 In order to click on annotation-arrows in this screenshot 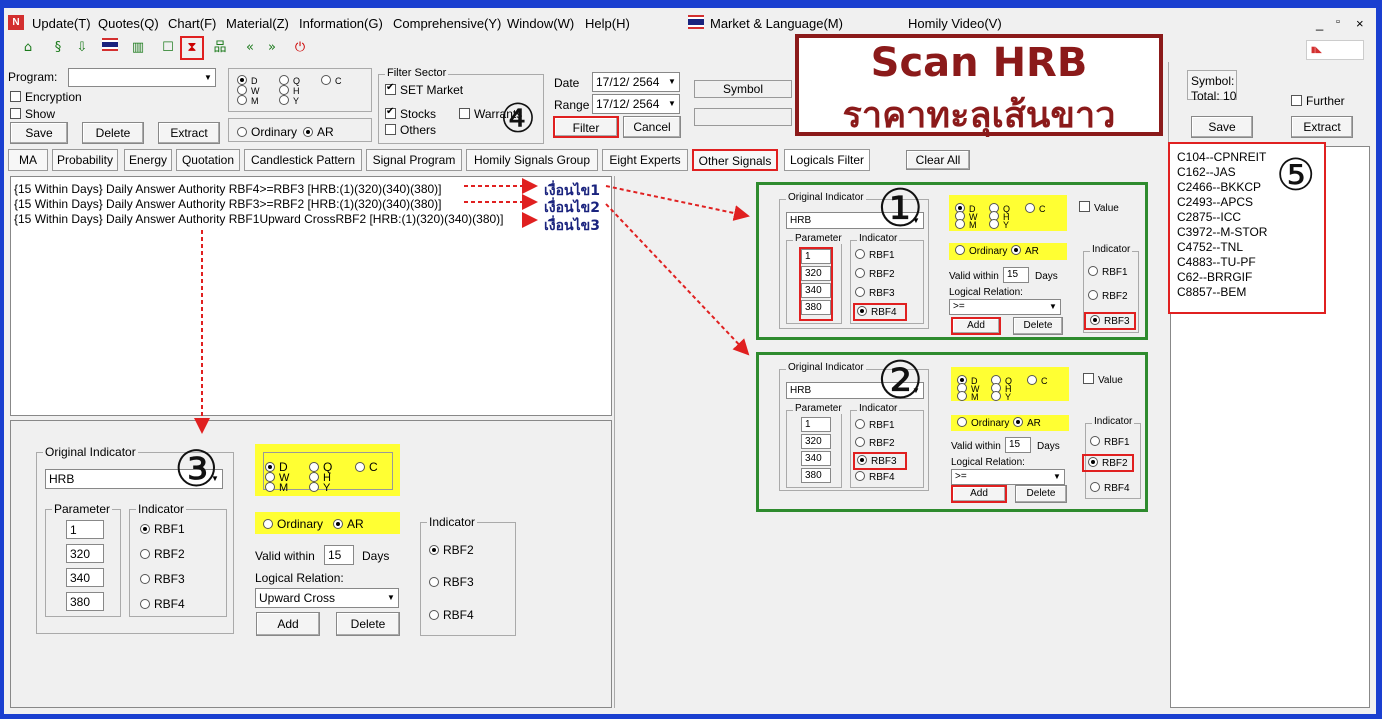, I will do `click(472, 306)`.